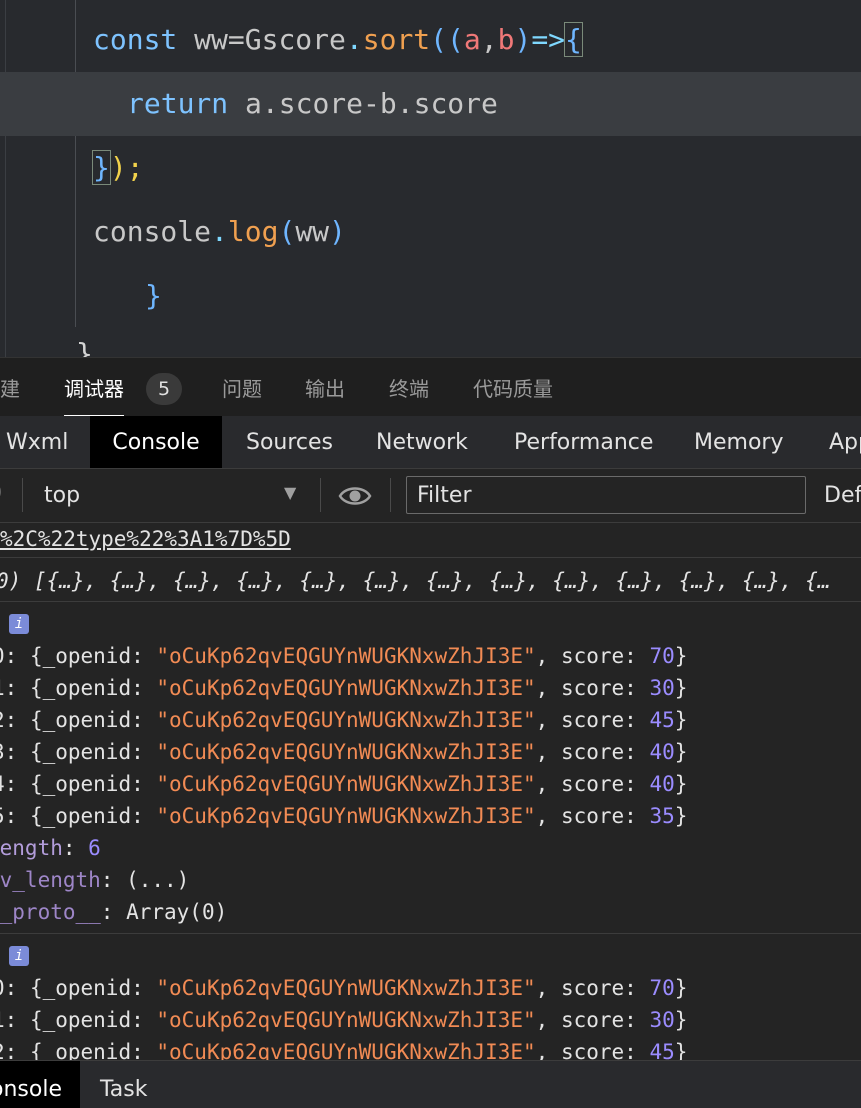 Image resolution: width=861 pixels, height=1108 pixels. I want to click on code-identifier: console, so click(152, 231).